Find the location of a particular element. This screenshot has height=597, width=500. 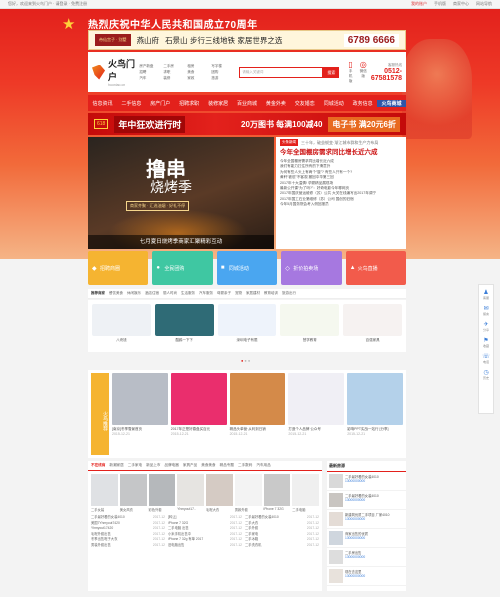

right-item: 商家出售的优质 13000000000 is located at coordinates (366, 538).